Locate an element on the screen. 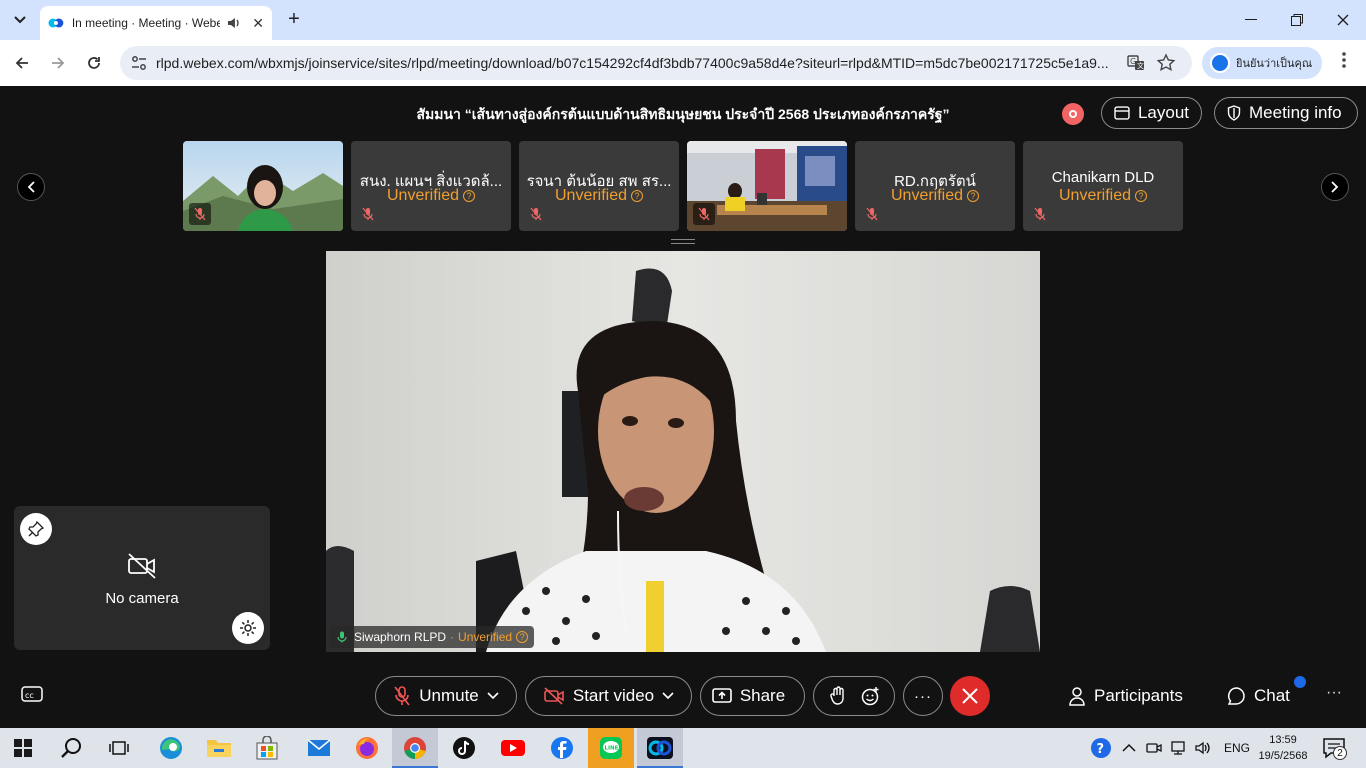 This screenshot has height=768, width=1366. participant-status: Unverified? is located at coordinates (1103, 196).